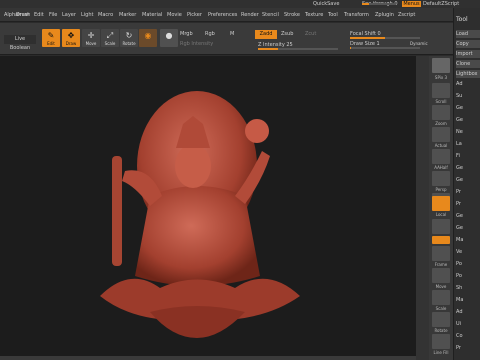 The image size is (480, 360). I want to click on zcut-button: Zcut, so click(310, 34).